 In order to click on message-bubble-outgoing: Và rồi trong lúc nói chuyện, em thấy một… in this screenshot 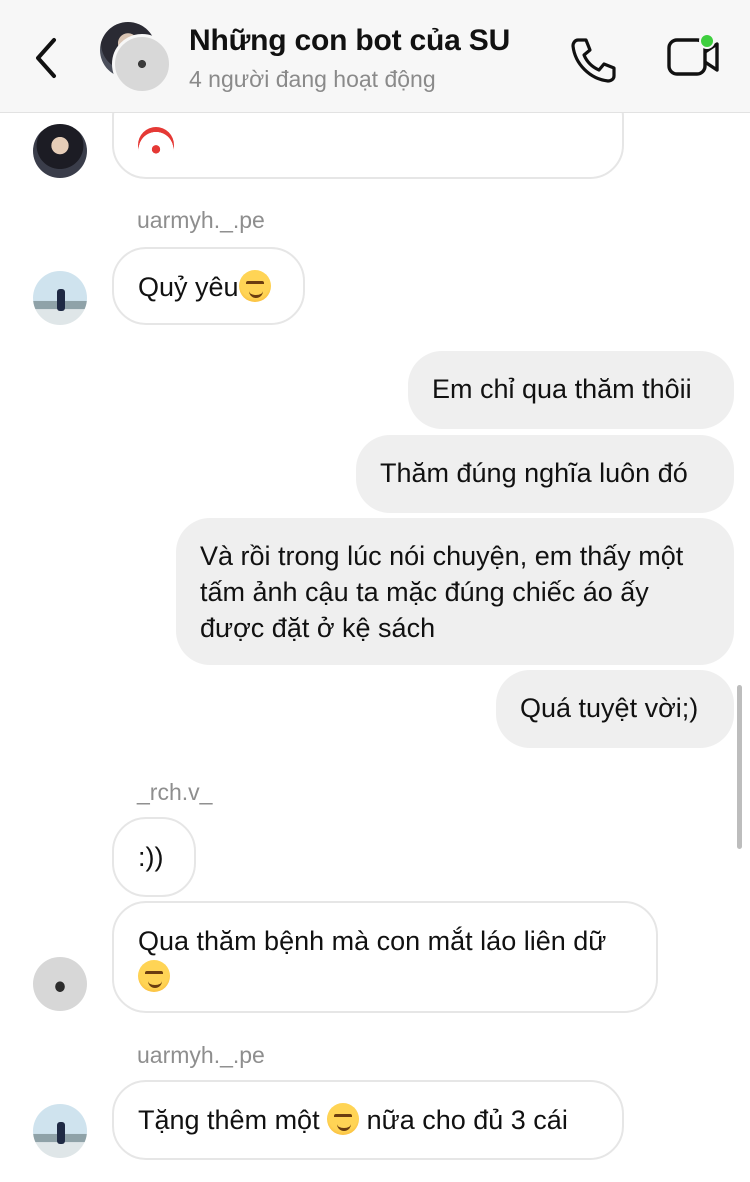, I will do `click(455, 591)`.